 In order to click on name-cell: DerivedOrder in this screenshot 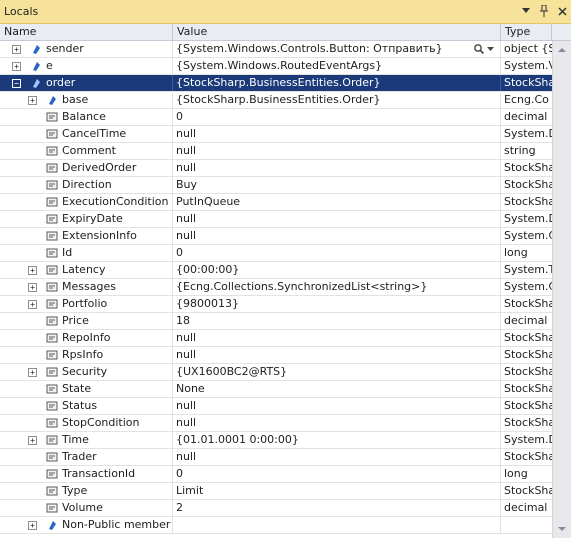, I will do `click(86, 168)`.